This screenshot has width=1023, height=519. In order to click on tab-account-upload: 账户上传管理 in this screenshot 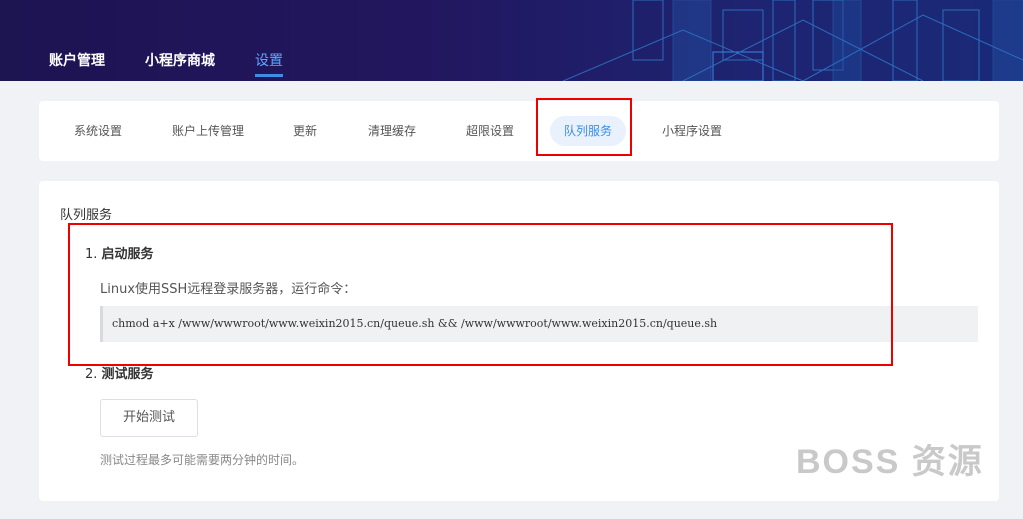, I will do `click(208, 131)`.